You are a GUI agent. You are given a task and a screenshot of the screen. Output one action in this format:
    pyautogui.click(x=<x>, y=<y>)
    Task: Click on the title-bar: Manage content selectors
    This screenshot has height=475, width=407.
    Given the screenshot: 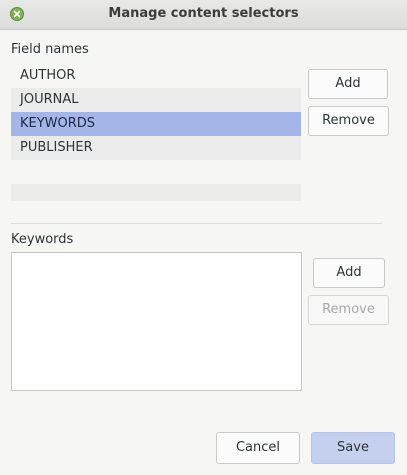 What is the action you would take?
    pyautogui.click(x=203, y=15)
    